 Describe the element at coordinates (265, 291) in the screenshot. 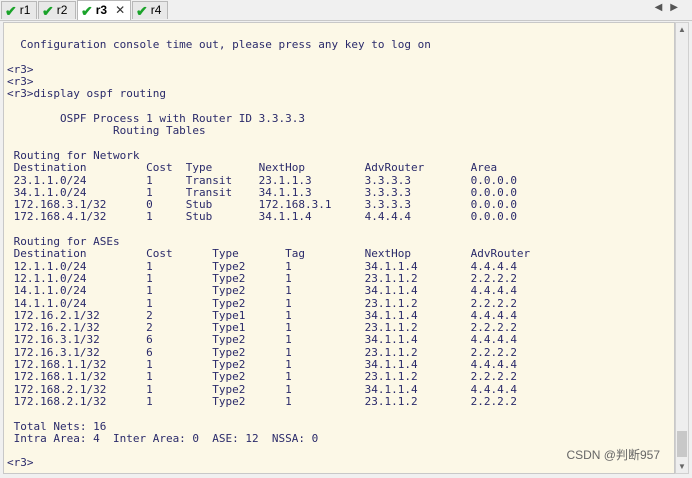

I see `console-line: 14.1.1.0/24 1 Type2 1 34.1.1.4 4.4.4.4` at that location.